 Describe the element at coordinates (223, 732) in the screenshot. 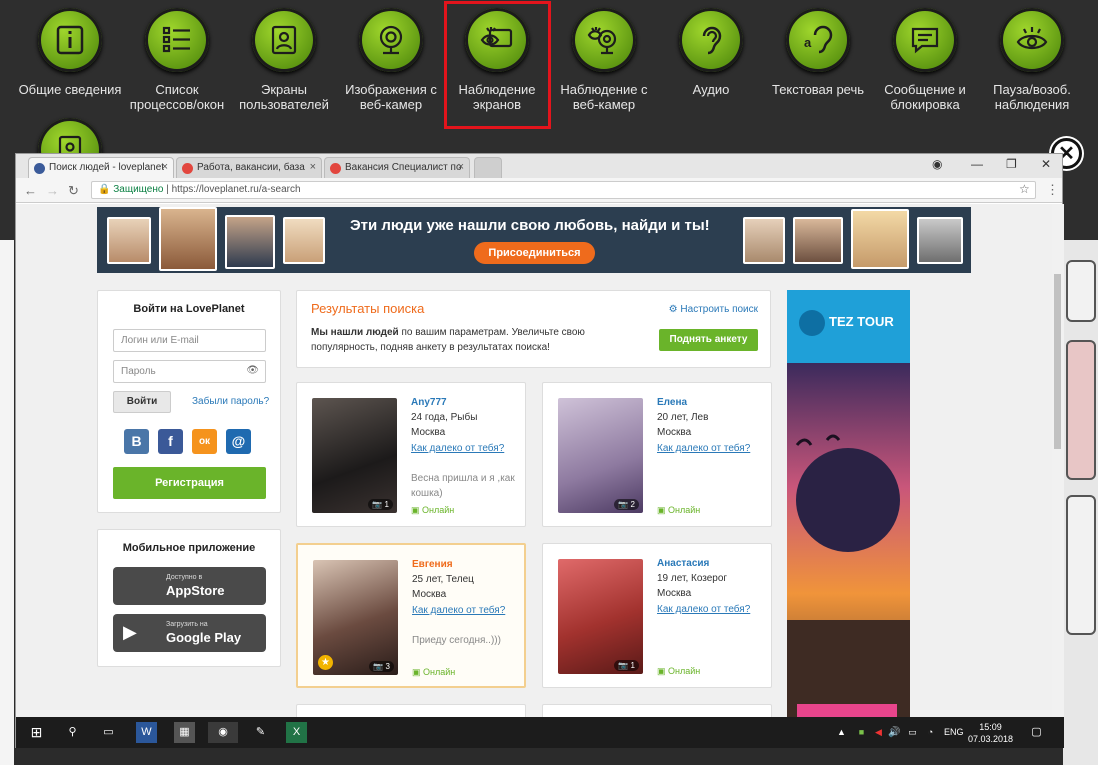

I see `chrome-icon: ◉` at that location.